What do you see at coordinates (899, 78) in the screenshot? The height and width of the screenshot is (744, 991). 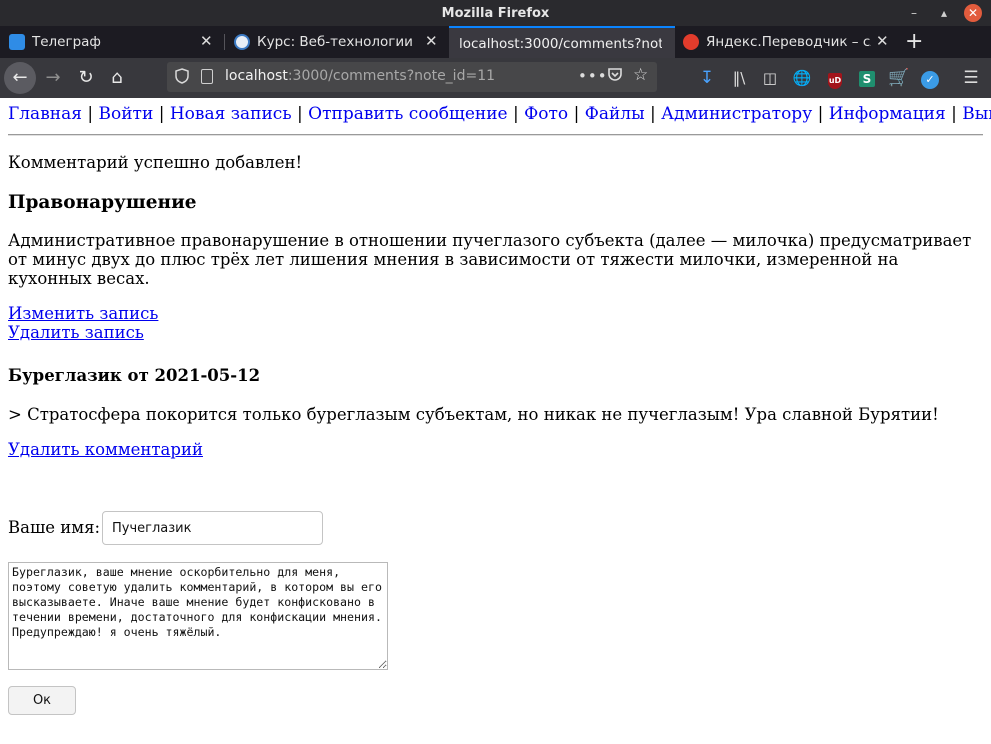 I see `shopping-cart-icon: 🛒` at bounding box center [899, 78].